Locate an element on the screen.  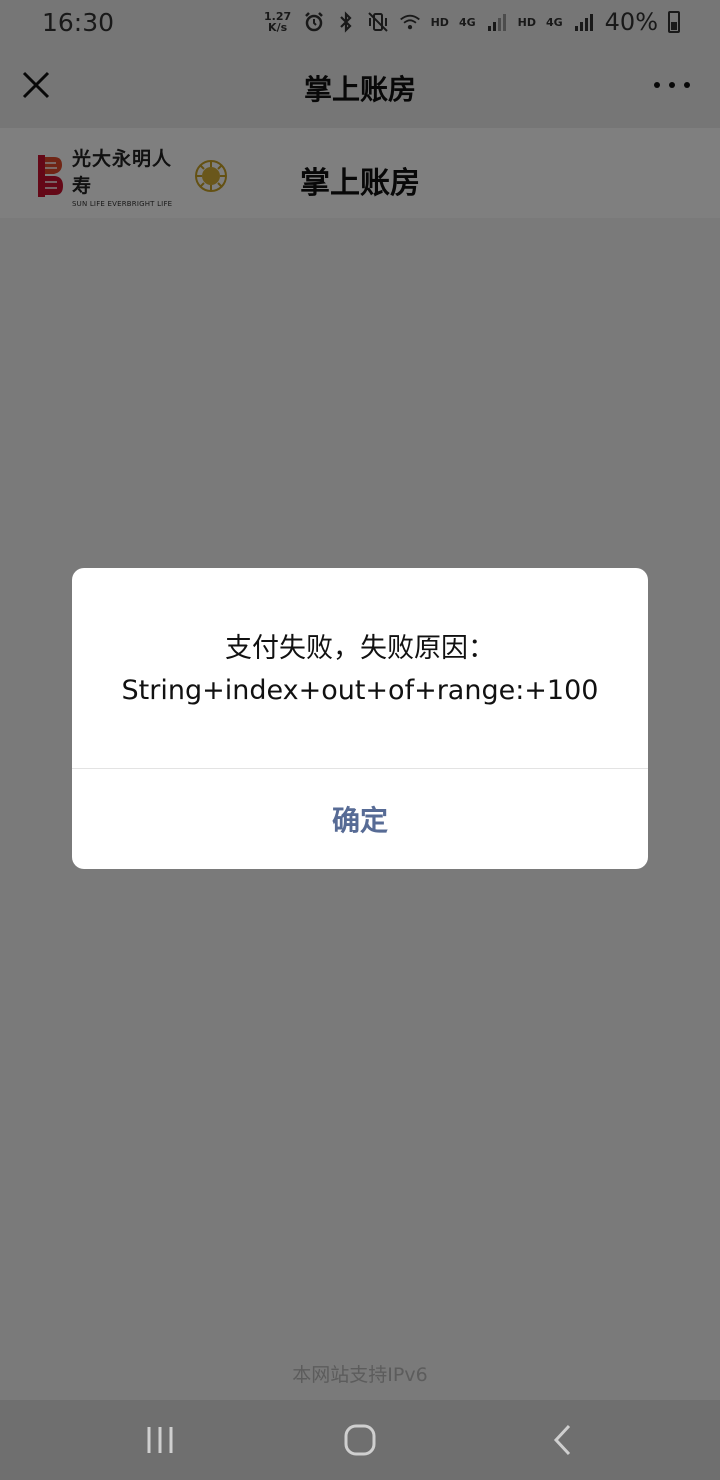
recent-apps-icon is located at coordinates (160, 1440).